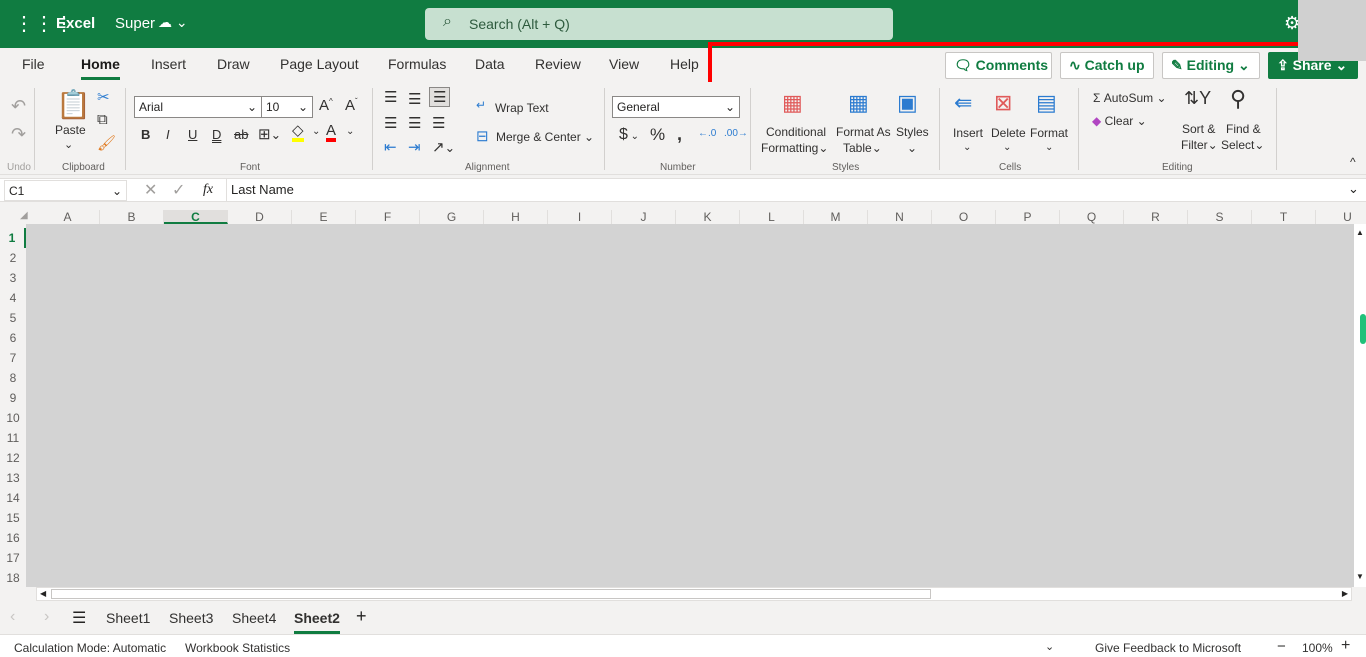 This screenshot has width=1366, height=657. Describe the element at coordinates (414, 123) in the screenshot. I see `align-center-icon: ☰` at that location.